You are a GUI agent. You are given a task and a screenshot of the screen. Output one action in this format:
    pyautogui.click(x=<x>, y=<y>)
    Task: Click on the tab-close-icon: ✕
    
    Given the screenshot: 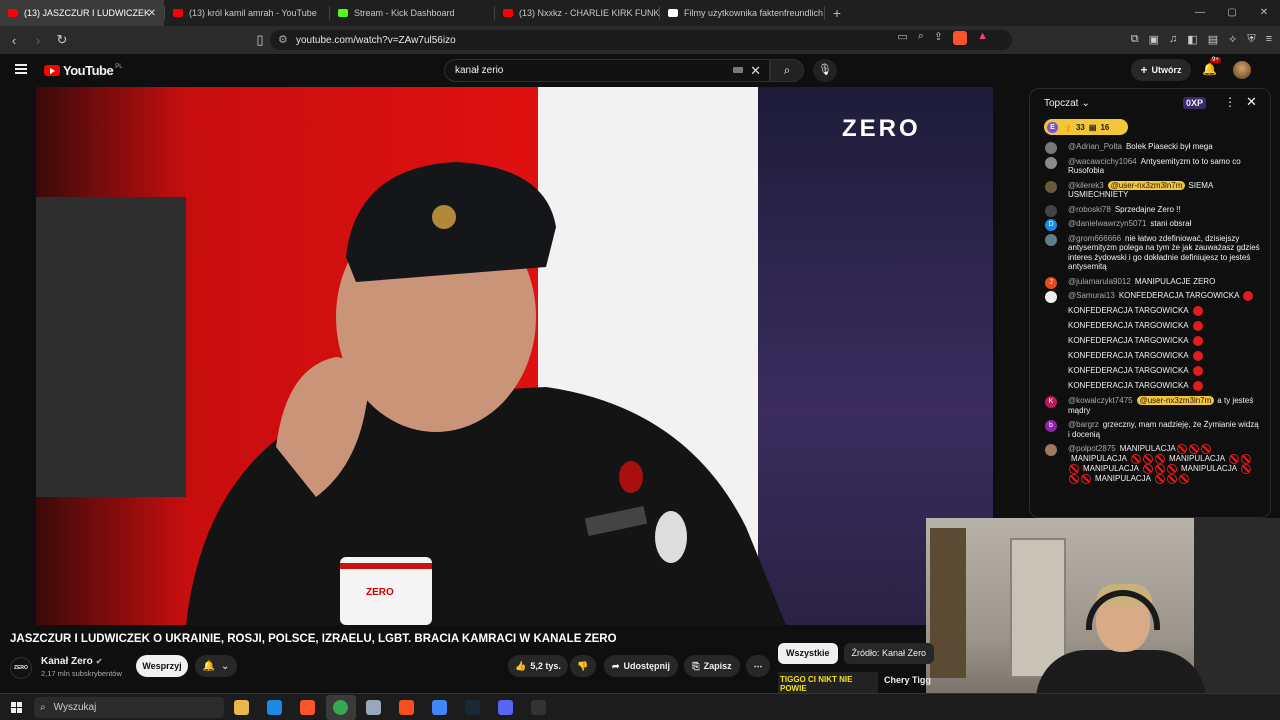 What is the action you would take?
    pyautogui.click(x=152, y=13)
    